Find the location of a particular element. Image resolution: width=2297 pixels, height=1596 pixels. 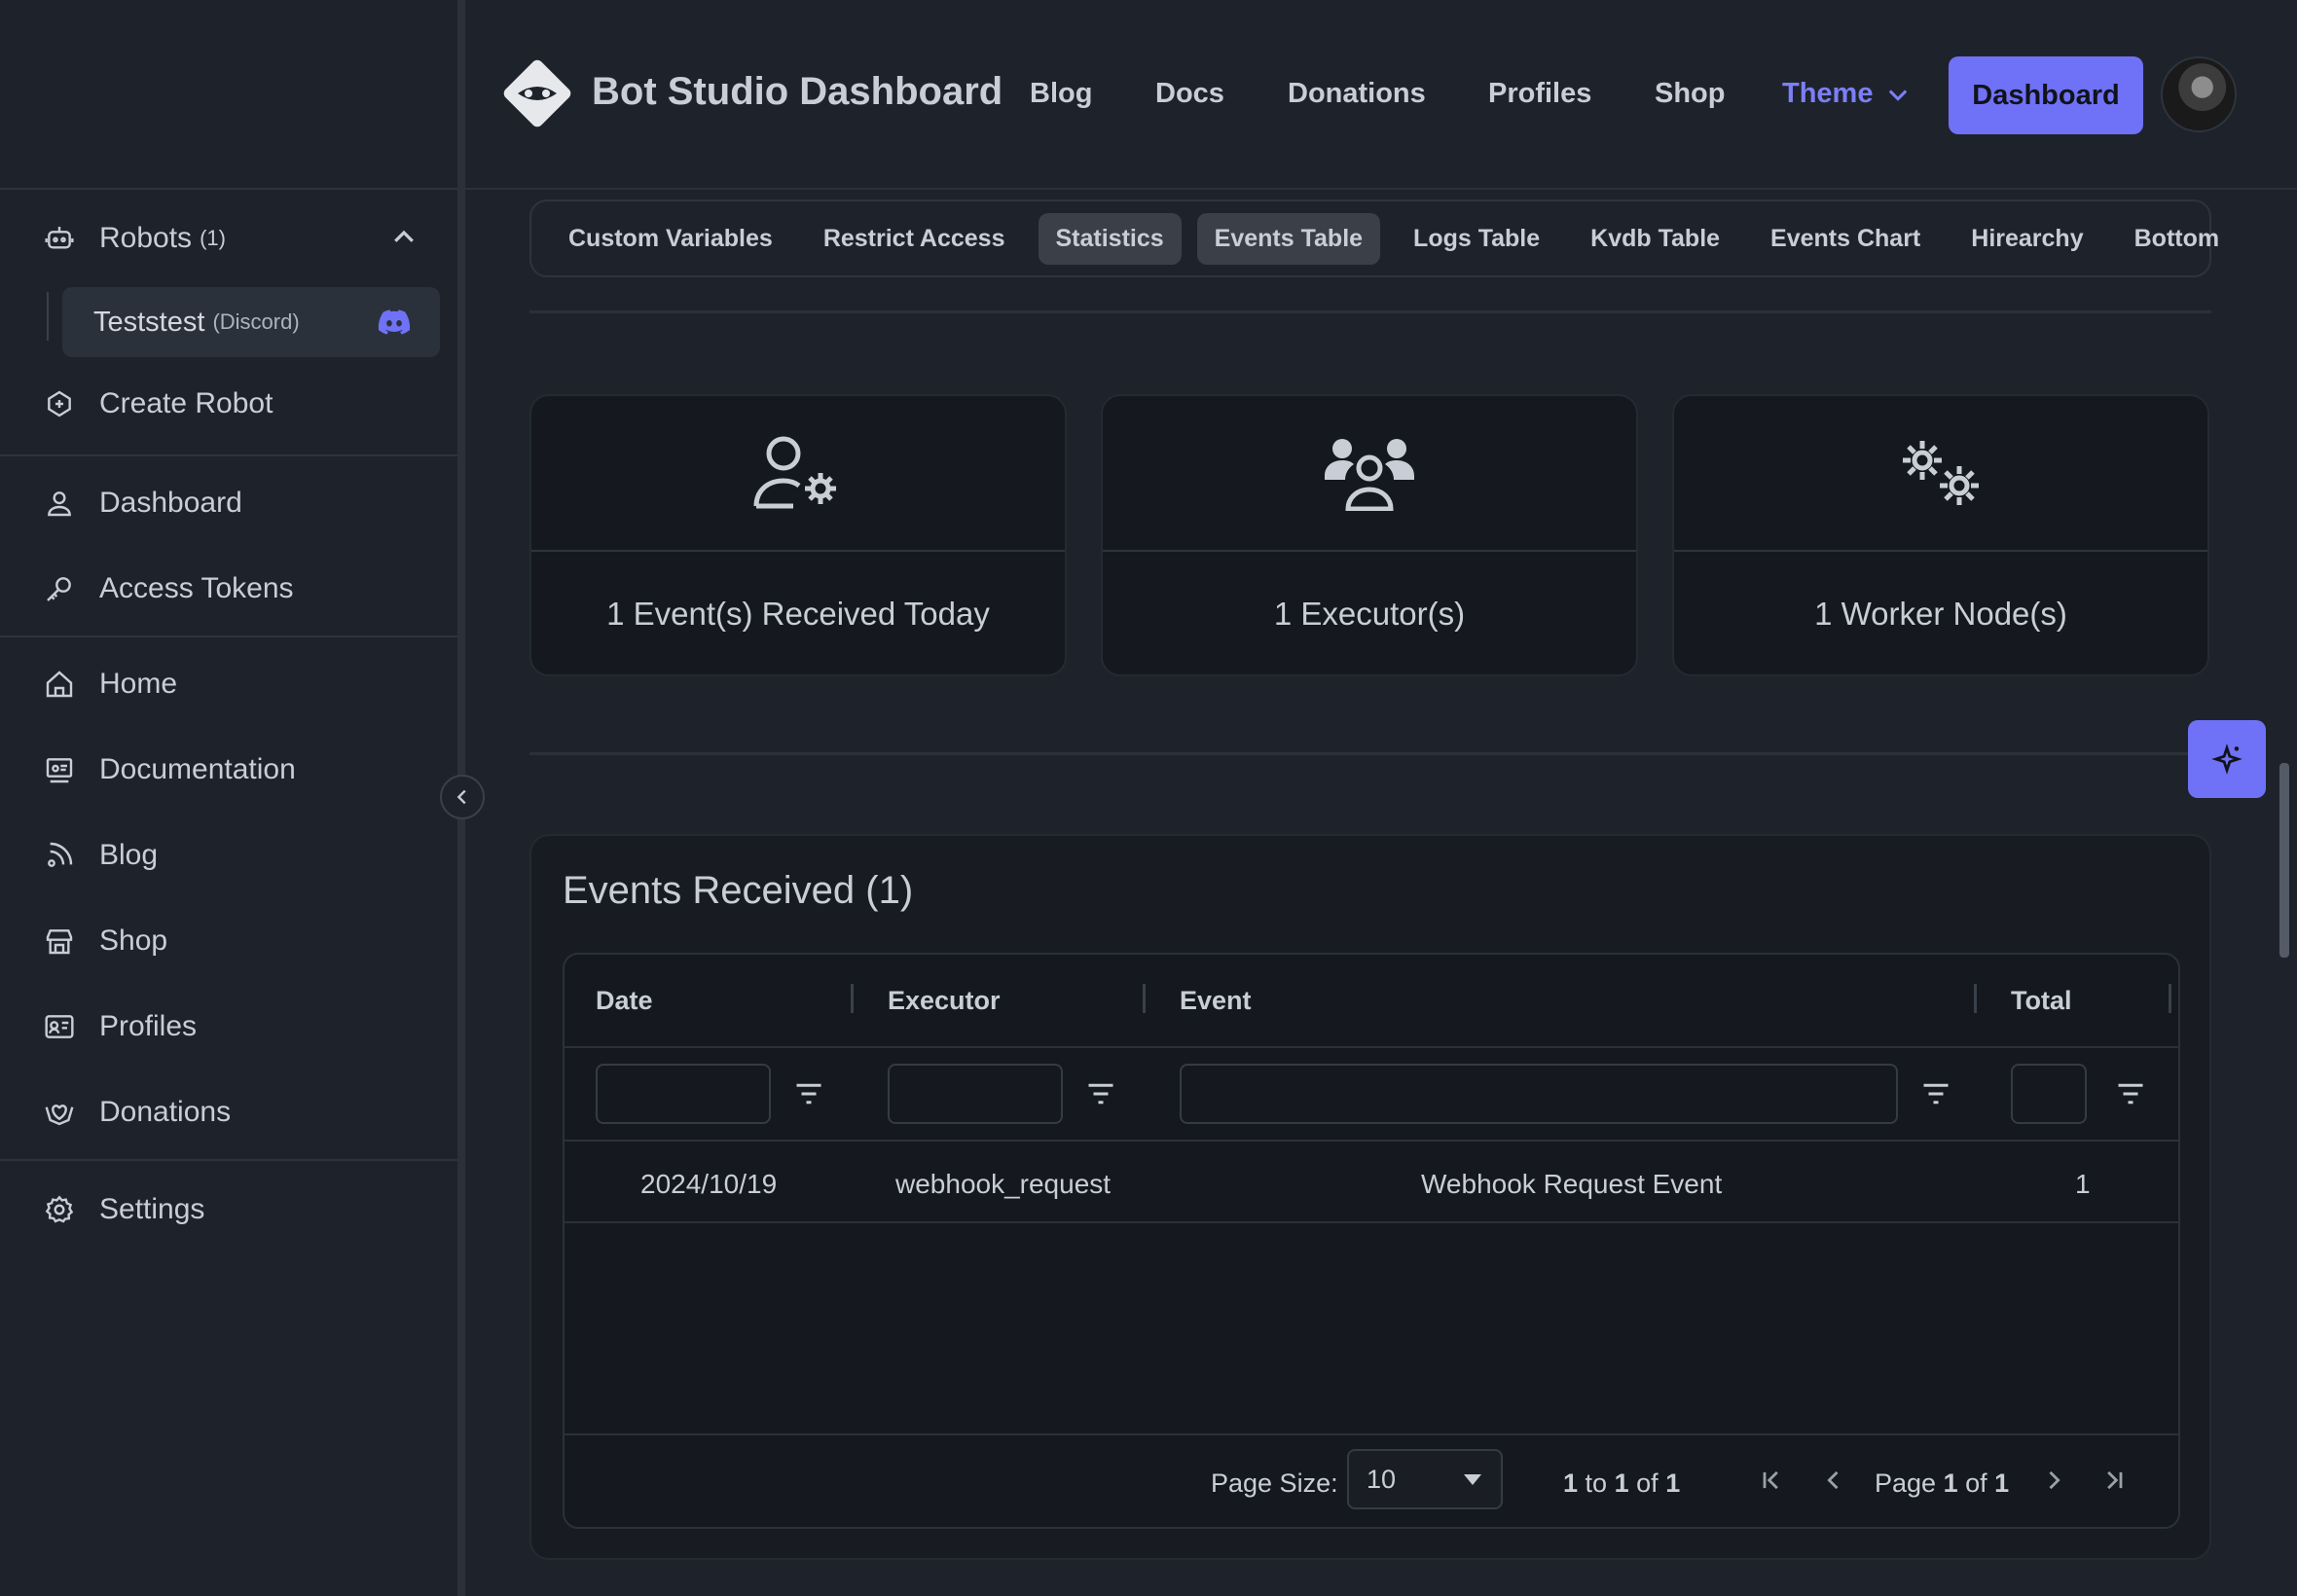

sidebar-item-settings: Settings is located at coordinates (228, 1209).